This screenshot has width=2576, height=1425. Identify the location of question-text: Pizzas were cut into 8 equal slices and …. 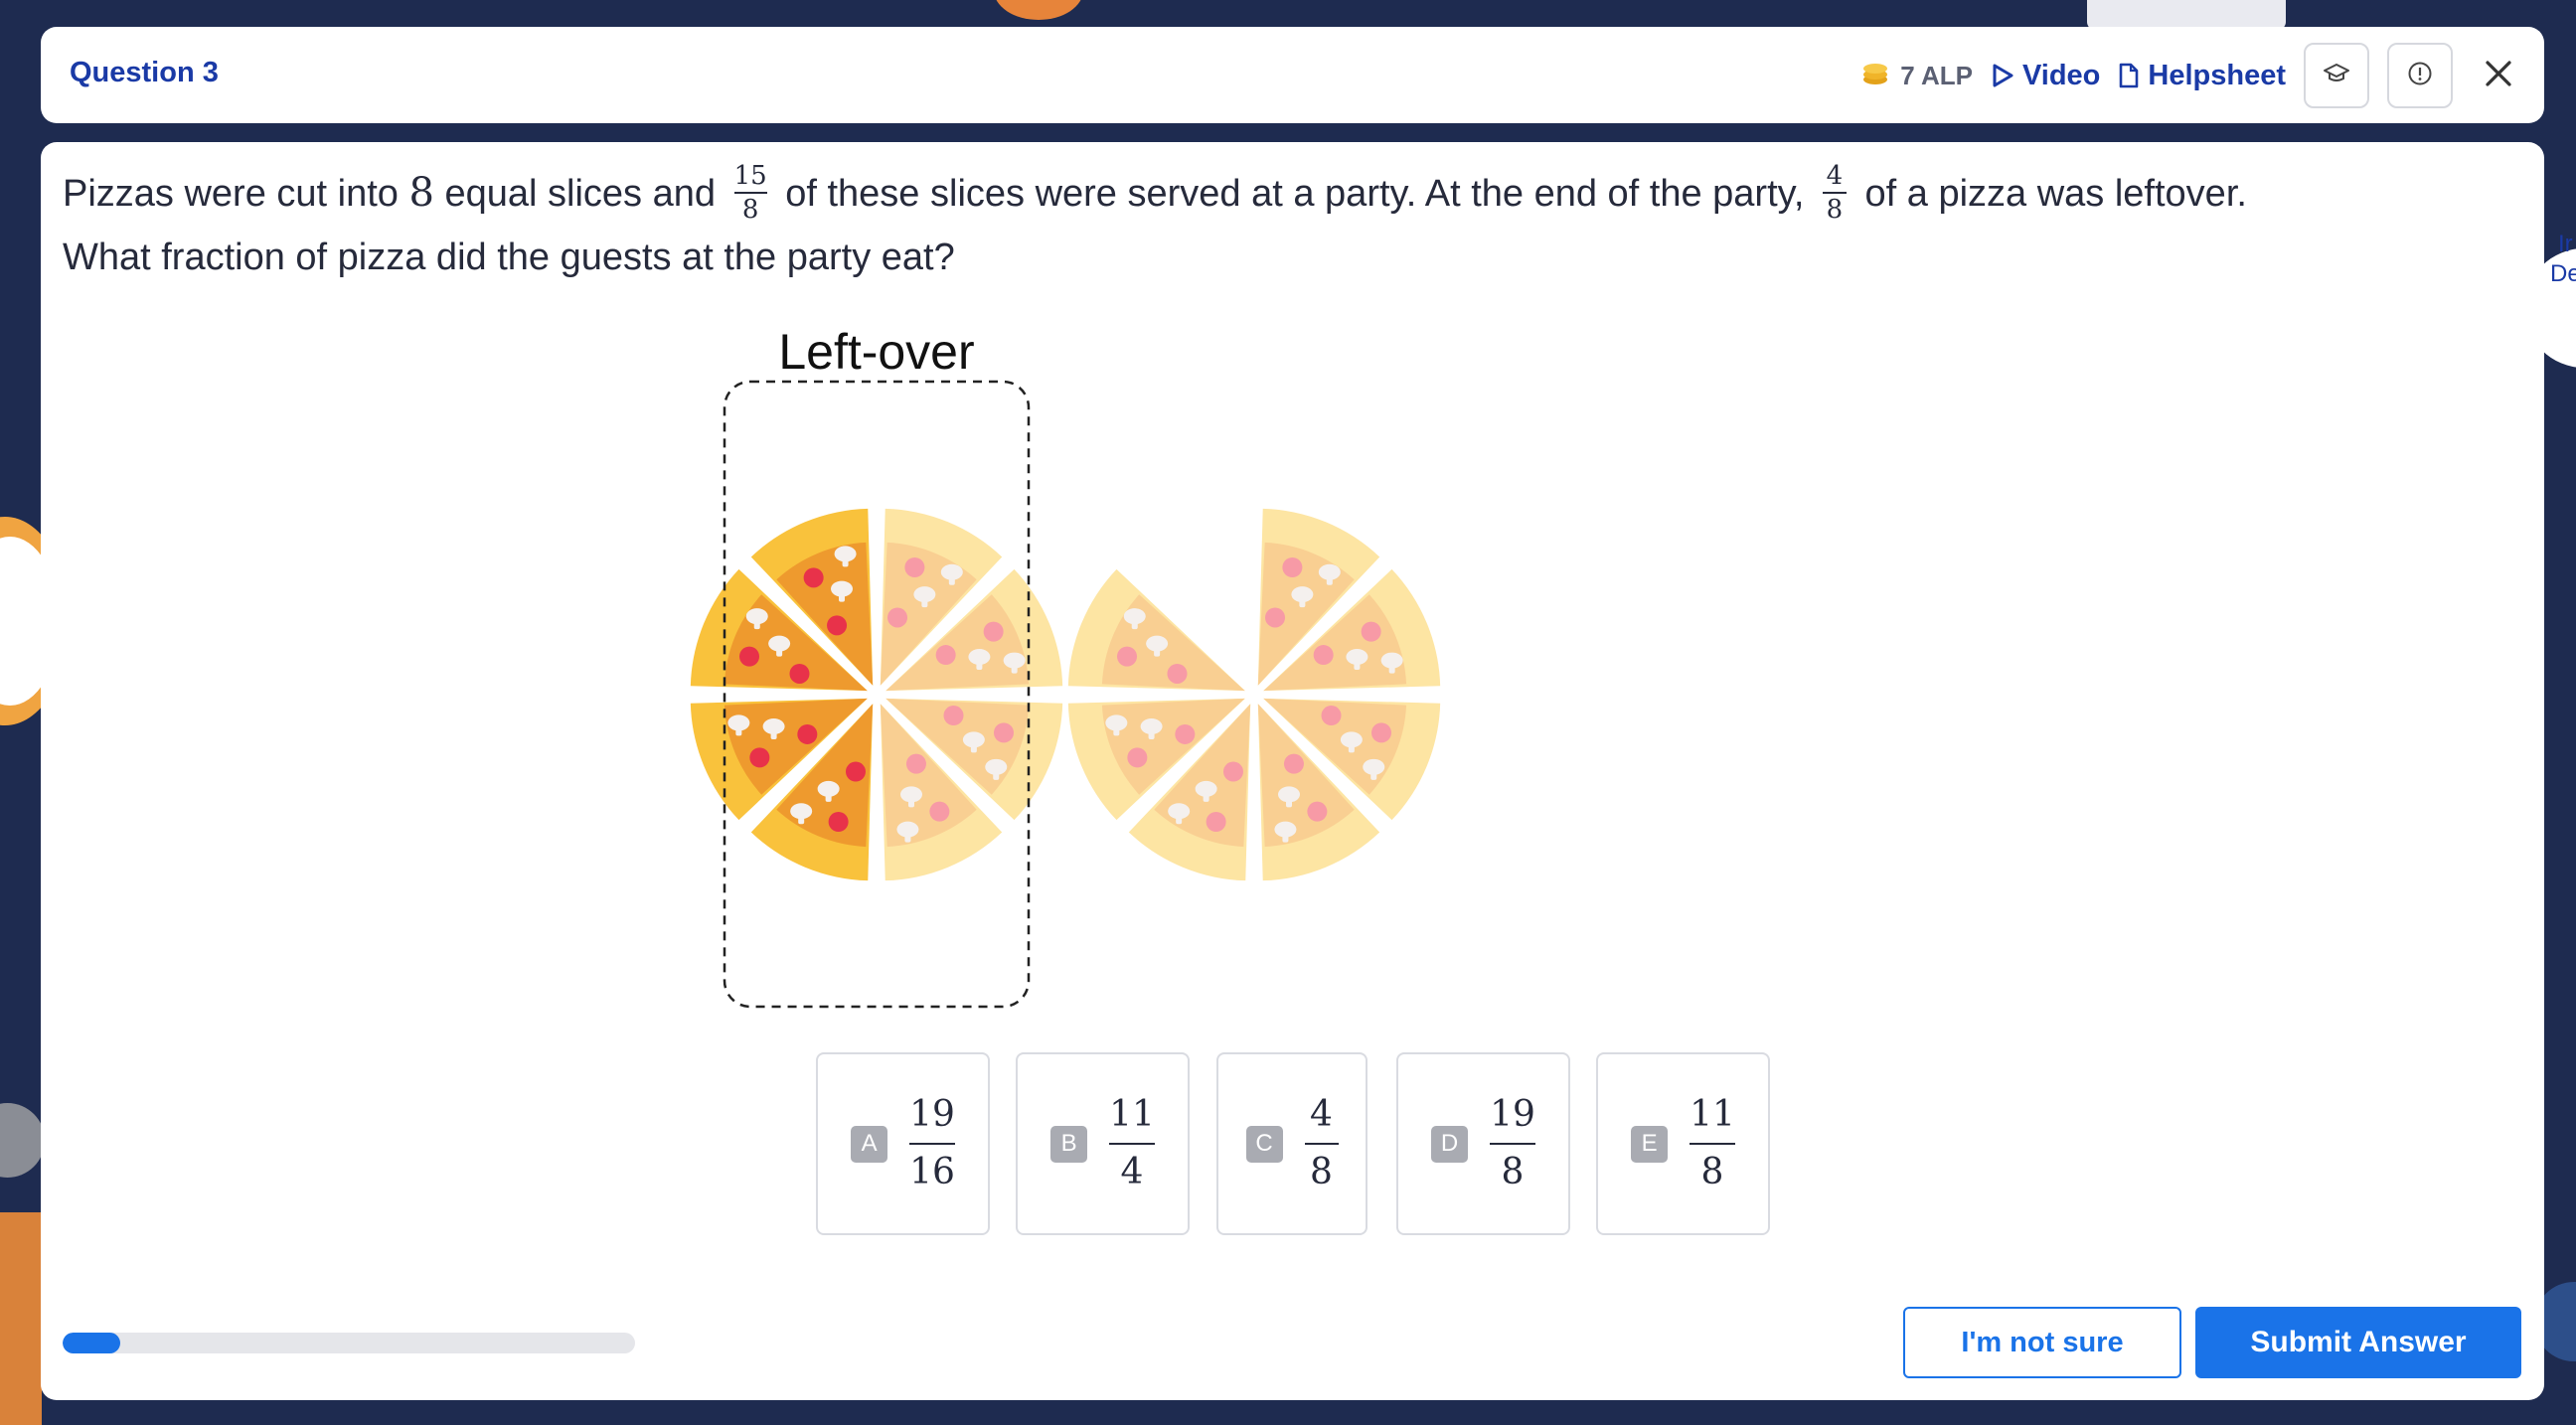
(1290, 226).